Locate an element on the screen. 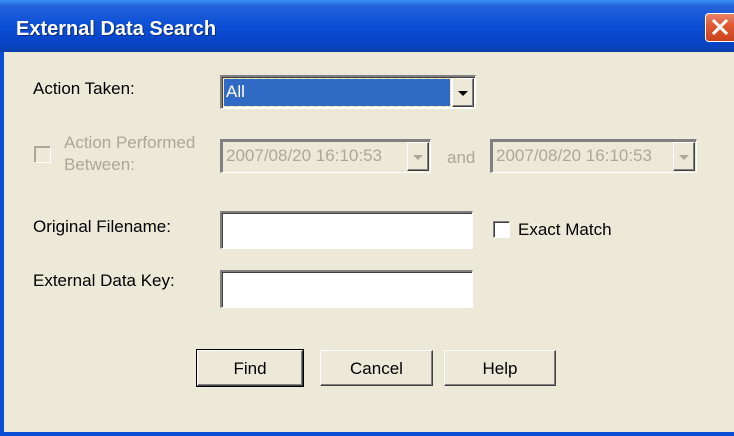  to-datetime-value: 2007/08/20 16:10:53 is located at coordinates (574, 155).